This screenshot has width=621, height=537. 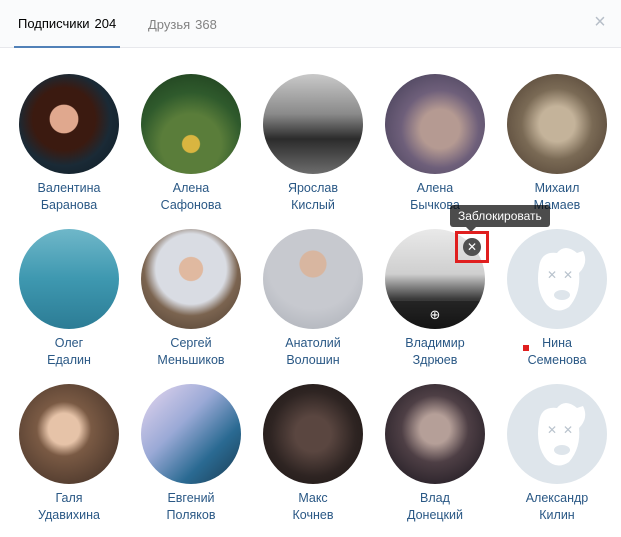 What do you see at coordinates (191, 360) in the screenshot?
I see `last-name: Меньшиков` at bounding box center [191, 360].